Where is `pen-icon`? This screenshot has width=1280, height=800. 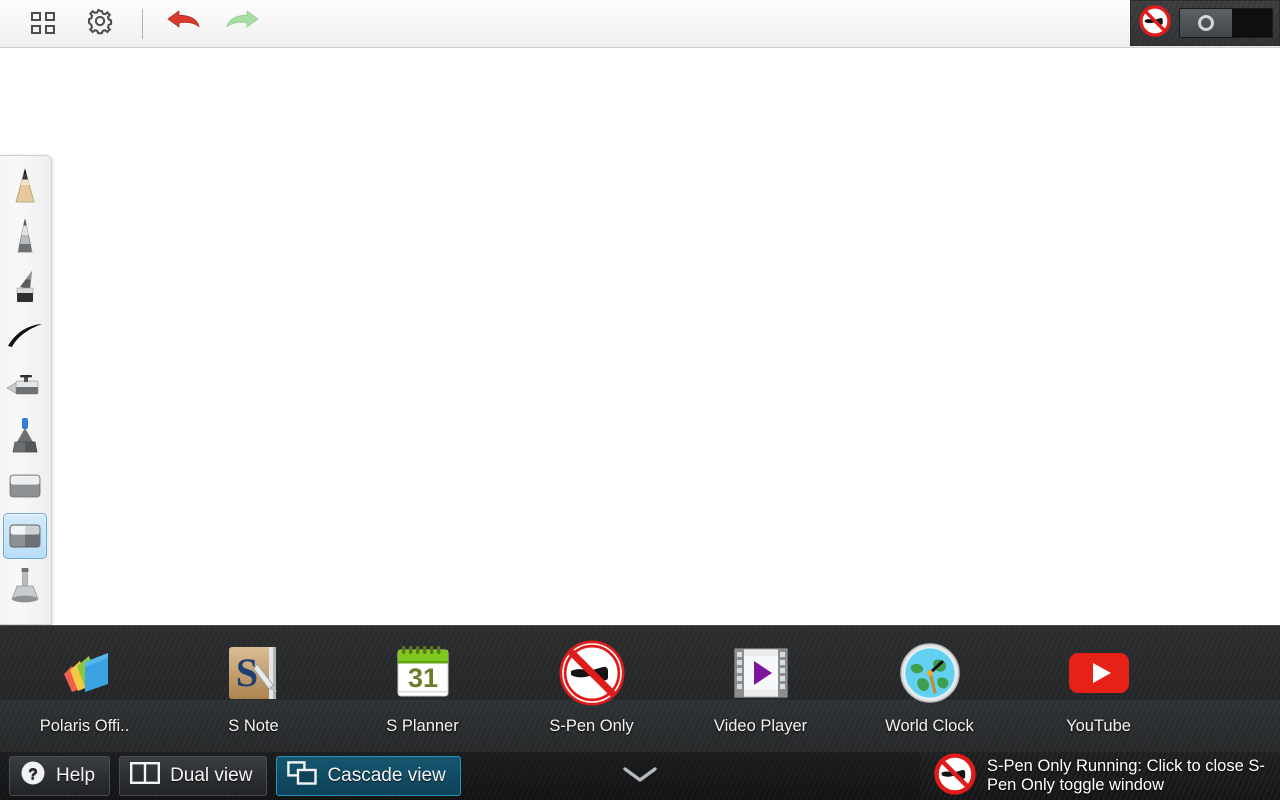
pen-icon is located at coordinates (25, 236).